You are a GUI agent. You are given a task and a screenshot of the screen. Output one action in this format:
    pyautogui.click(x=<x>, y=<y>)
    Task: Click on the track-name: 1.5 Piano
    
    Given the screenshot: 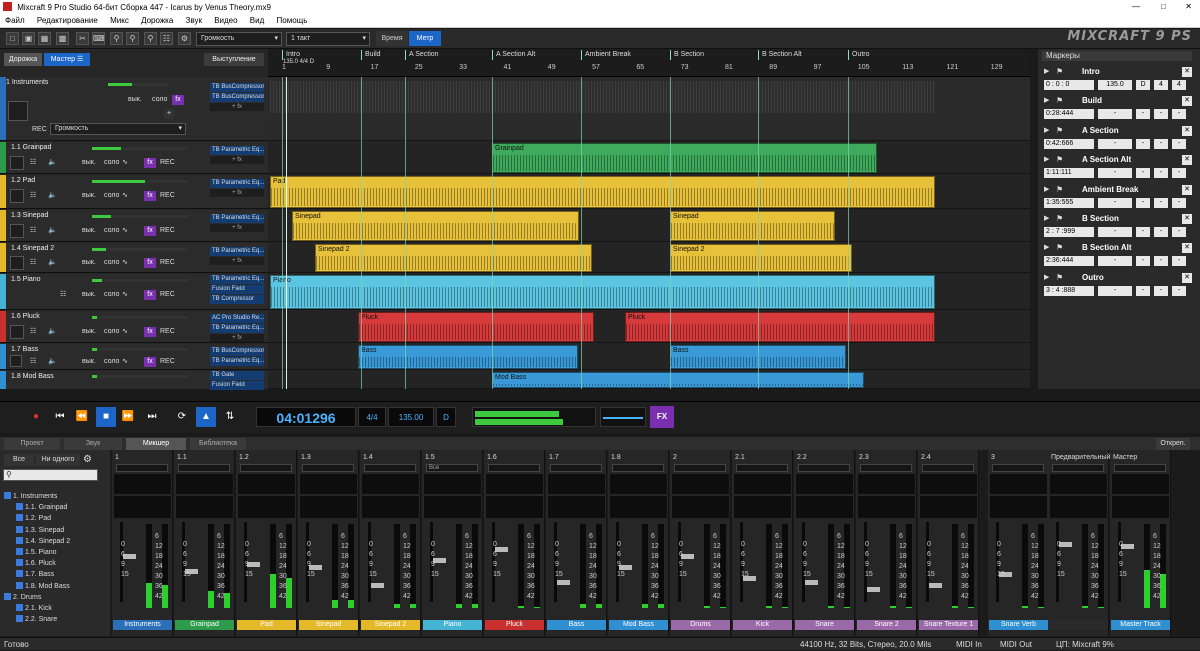 What is the action you would take?
    pyautogui.click(x=26, y=279)
    